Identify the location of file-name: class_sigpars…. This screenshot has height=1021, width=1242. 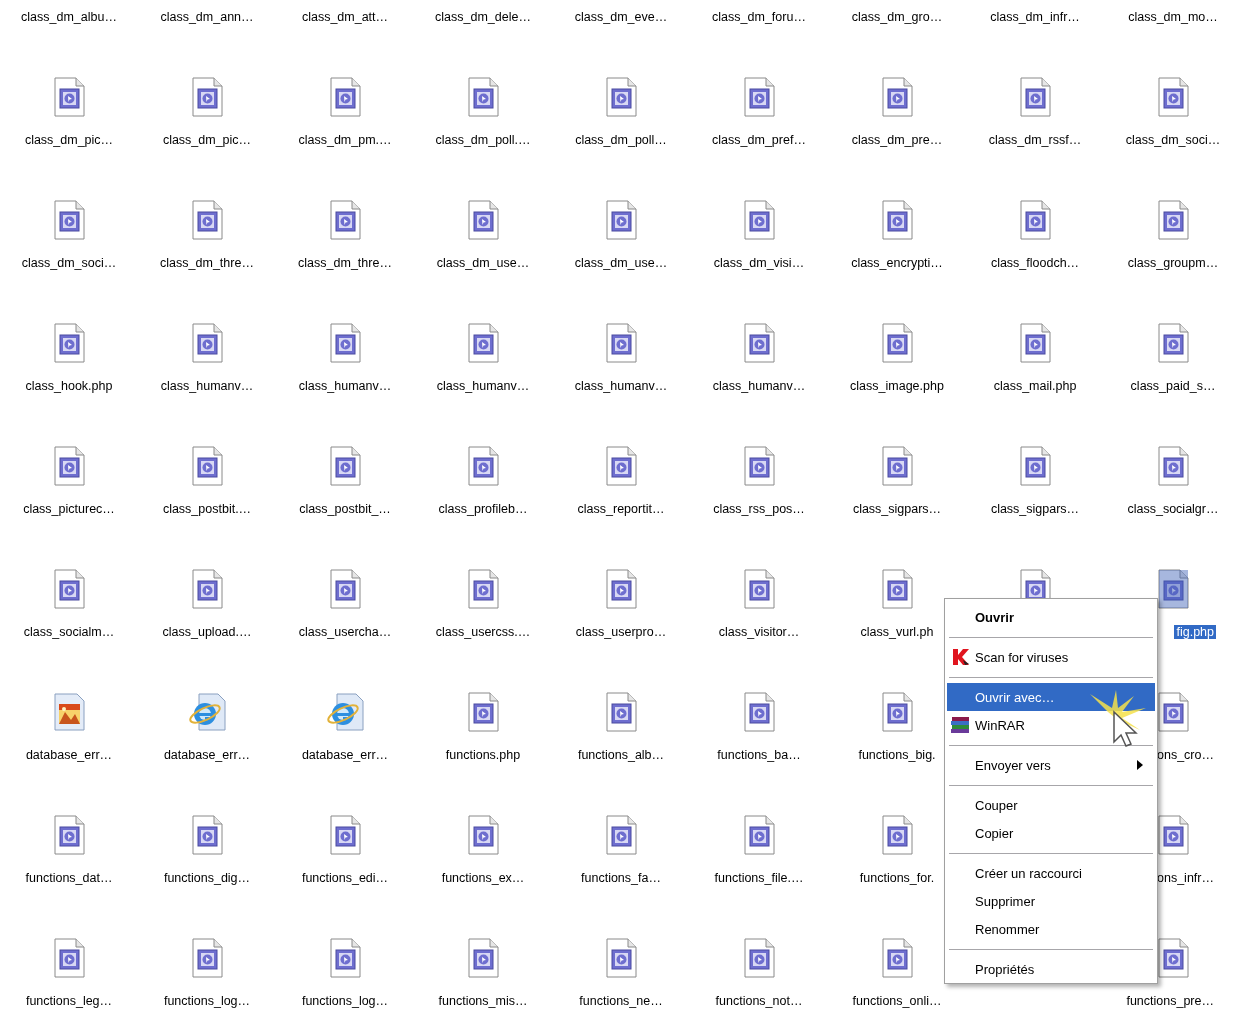
(1035, 509).